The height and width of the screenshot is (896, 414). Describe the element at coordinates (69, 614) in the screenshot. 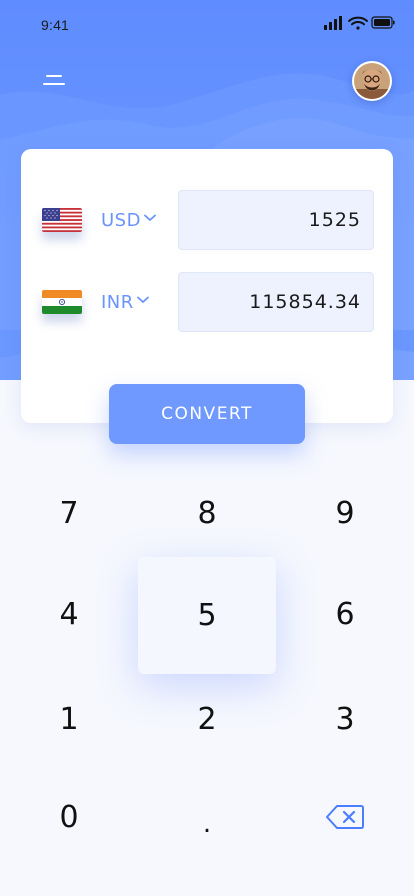

I see `key-4: 4` at that location.